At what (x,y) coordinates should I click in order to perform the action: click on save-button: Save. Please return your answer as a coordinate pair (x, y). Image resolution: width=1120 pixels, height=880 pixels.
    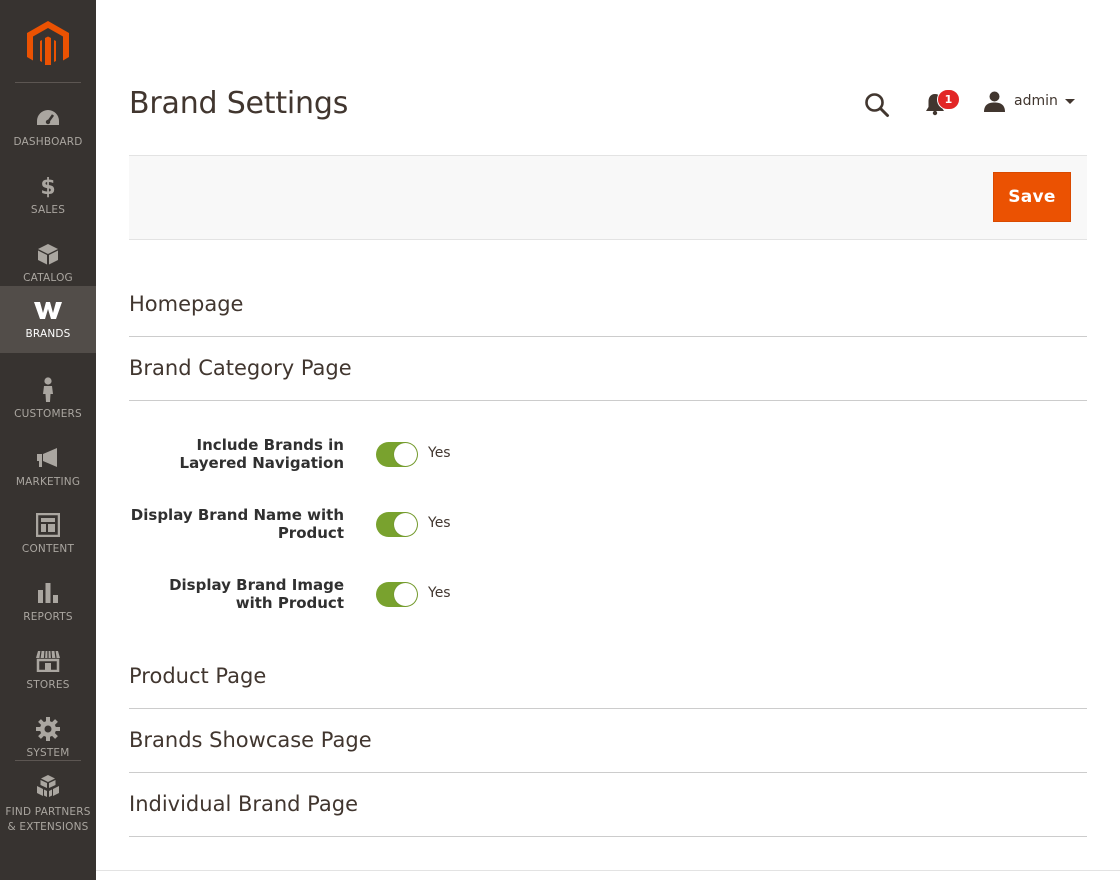
    Looking at the image, I should click on (1032, 197).